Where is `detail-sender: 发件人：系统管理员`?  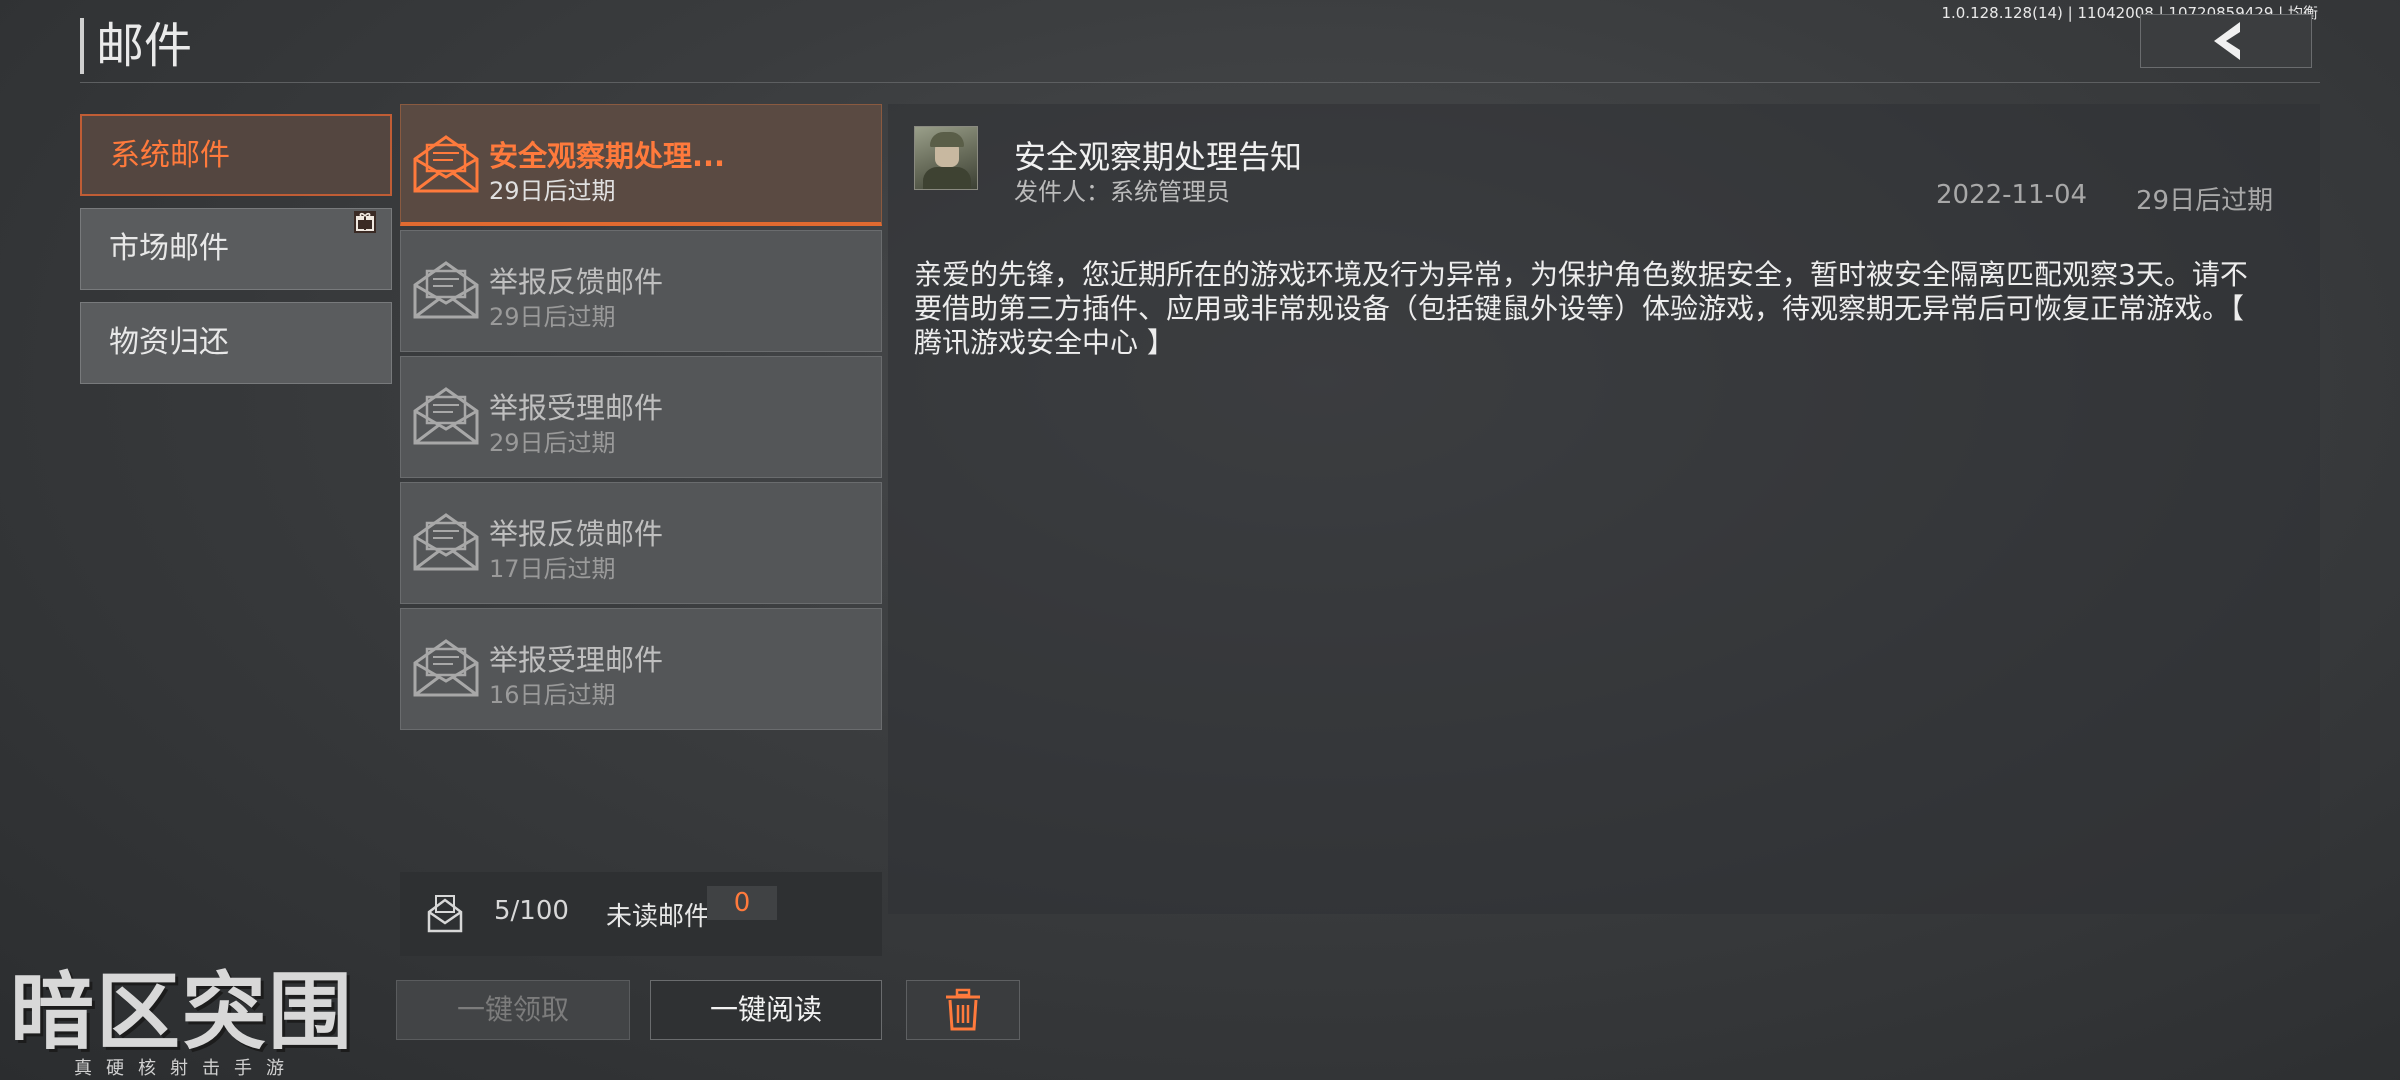 detail-sender: 发件人：系统管理员 is located at coordinates (1122, 192).